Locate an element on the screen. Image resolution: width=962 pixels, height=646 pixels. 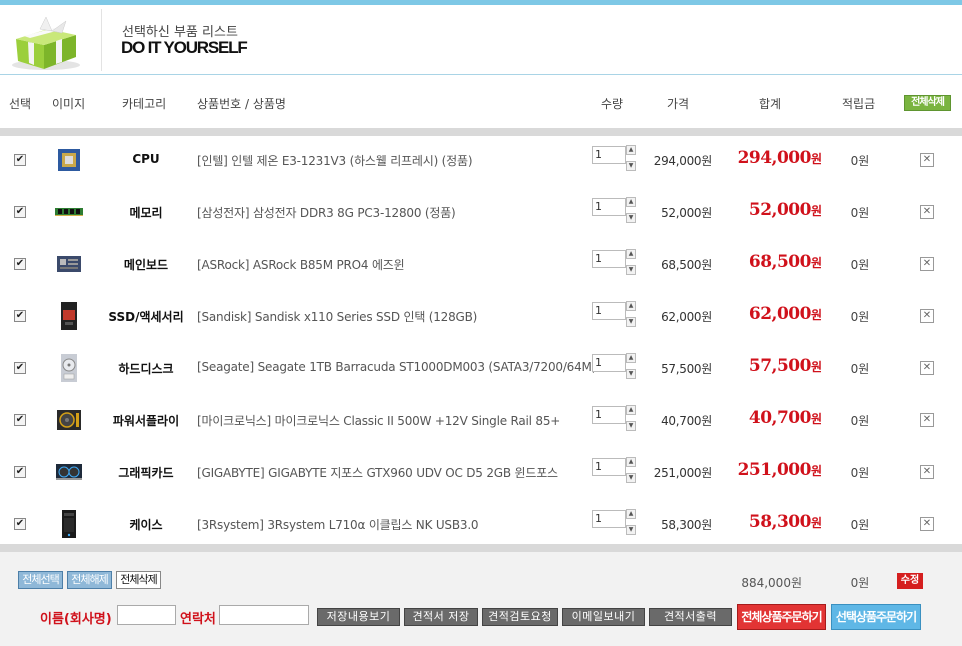
row-price: 62,000원 is located at coordinates (686, 317).